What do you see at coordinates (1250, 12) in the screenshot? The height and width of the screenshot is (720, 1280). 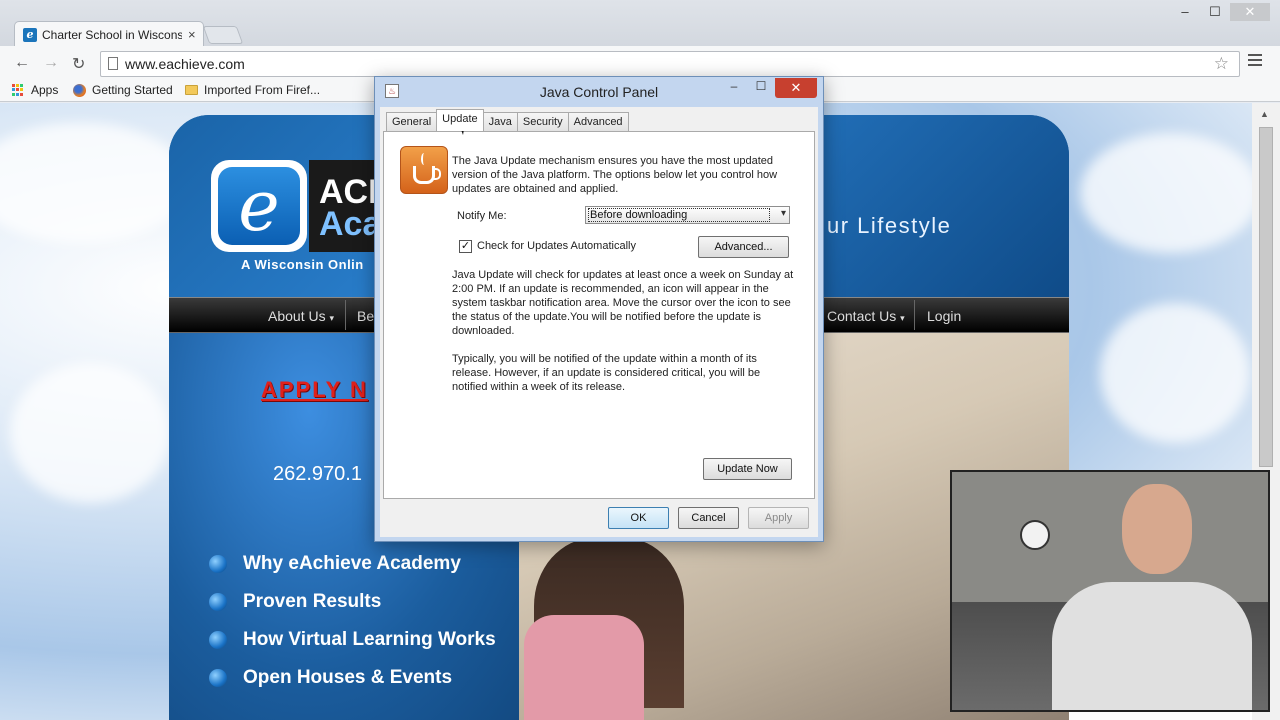 I see `window-close-button: ✕` at bounding box center [1250, 12].